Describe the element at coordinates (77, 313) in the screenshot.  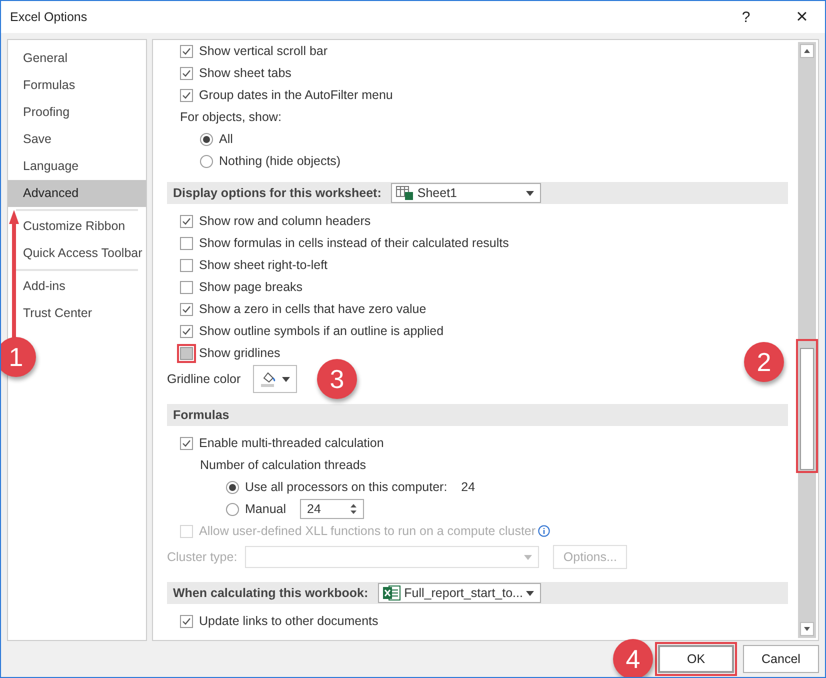
I see `sidebar-item: Trust Center` at that location.